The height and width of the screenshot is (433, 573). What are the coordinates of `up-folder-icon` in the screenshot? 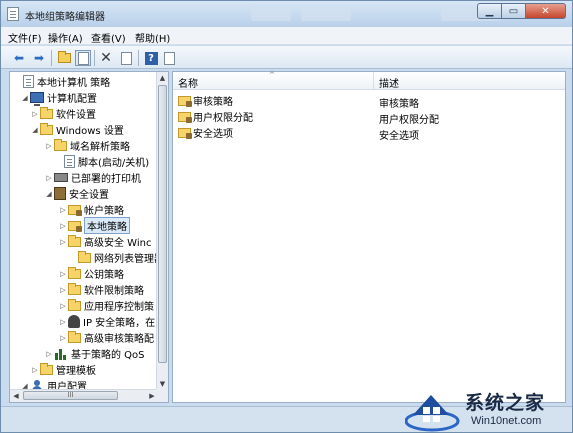 It's located at (64, 57).